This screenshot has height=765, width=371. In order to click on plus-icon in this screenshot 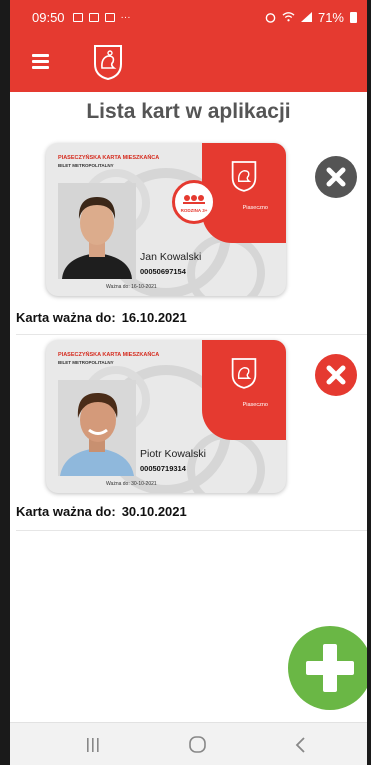, I will do `click(330, 668)`.